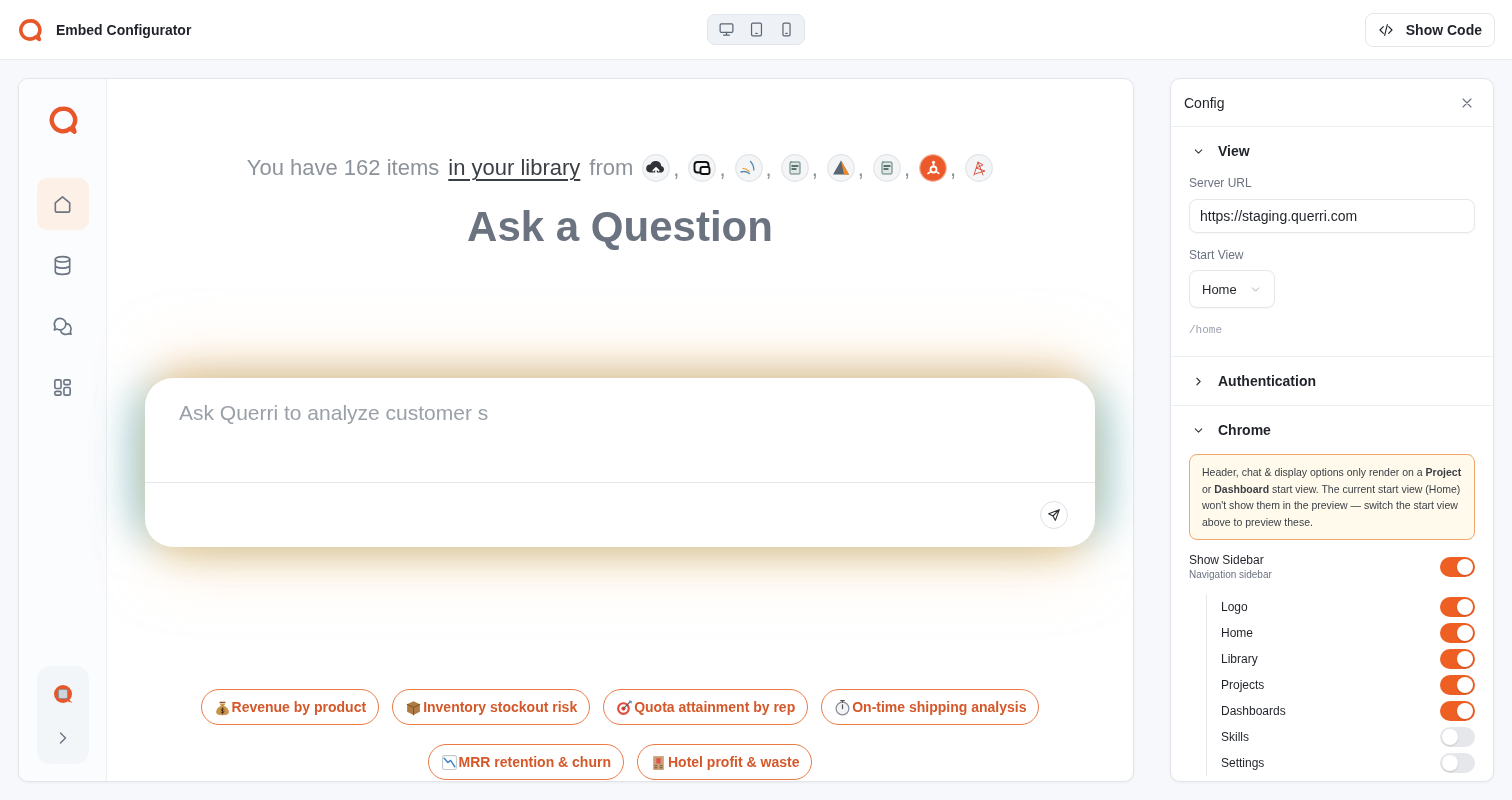 The width and height of the screenshot is (1512, 800). Describe the element at coordinates (414, 707) in the screenshot. I see `package-icon` at that location.